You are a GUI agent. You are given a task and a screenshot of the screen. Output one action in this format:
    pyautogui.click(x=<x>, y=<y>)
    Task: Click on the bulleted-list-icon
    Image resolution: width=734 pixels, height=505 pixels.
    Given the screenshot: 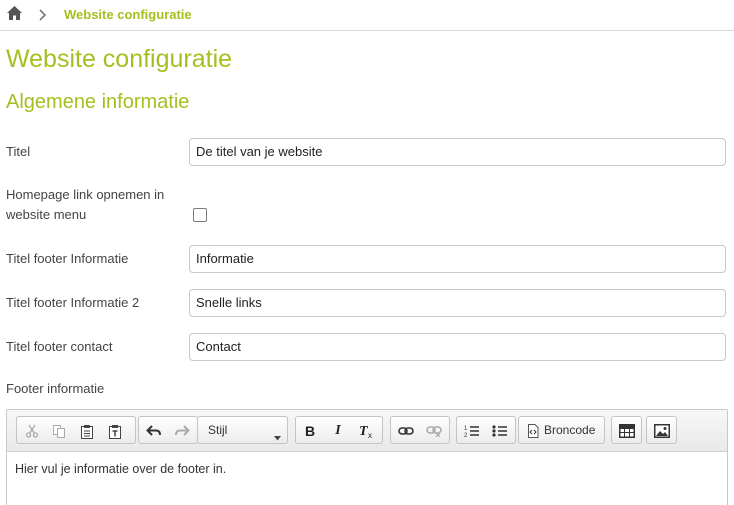 What is the action you would take?
    pyautogui.click(x=500, y=431)
    